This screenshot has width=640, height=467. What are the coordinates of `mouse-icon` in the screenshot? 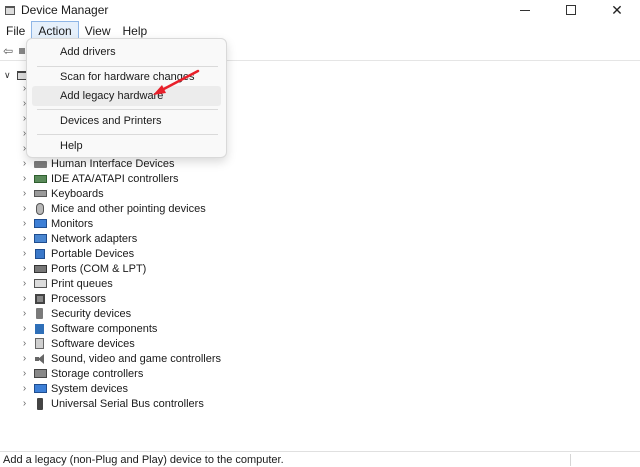 It's located at (40, 208).